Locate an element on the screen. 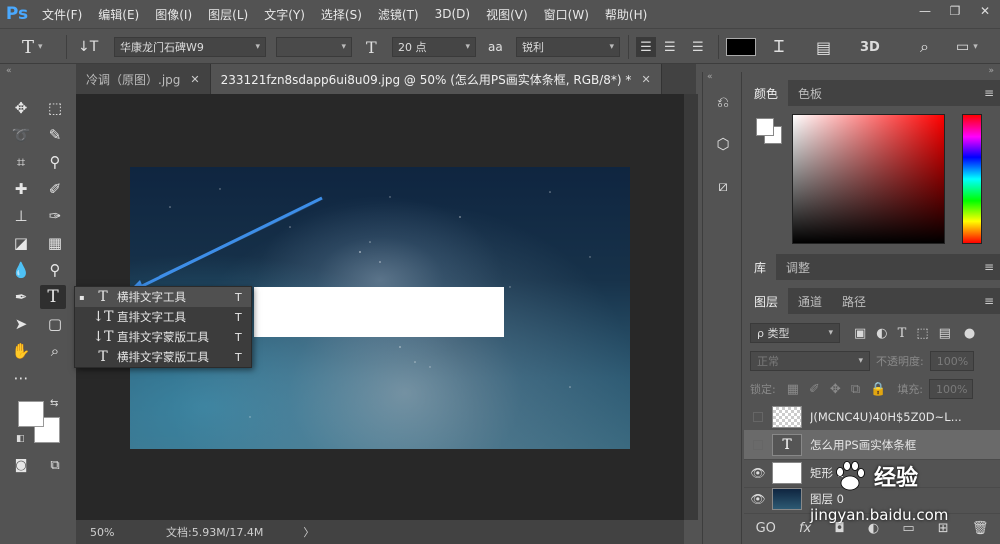 The height and width of the screenshot is (544, 1000). menu-help: 帮助(H) is located at coordinates (626, 14).